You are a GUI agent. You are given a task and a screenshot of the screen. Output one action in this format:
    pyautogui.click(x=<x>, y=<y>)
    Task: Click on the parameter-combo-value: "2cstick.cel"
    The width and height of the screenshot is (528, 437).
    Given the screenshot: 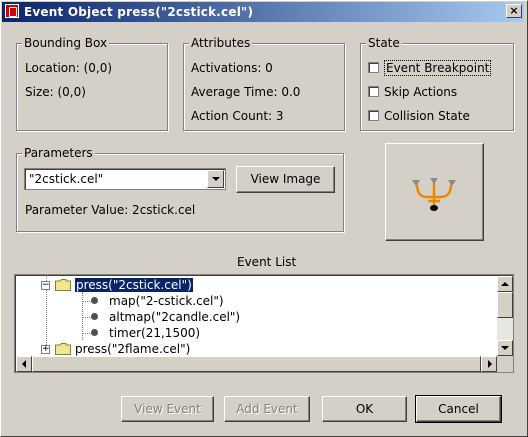 What is the action you would take?
    pyautogui.click(x=66, y=179)
    